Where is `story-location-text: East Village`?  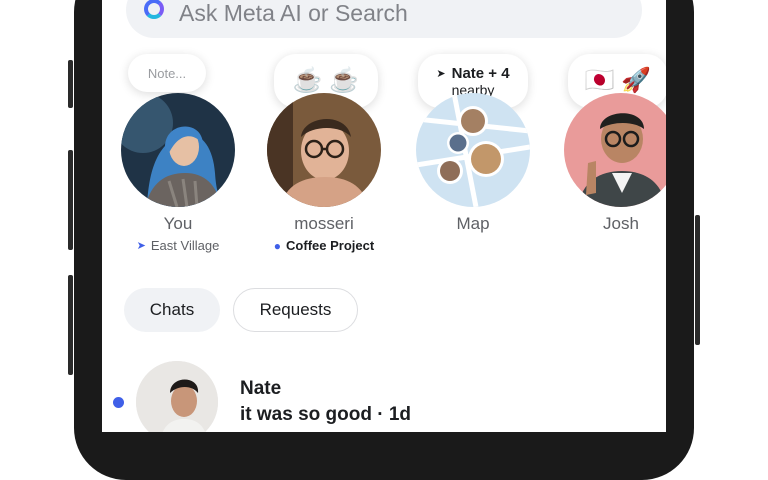 story-location-text: East Village is located at coordinates (185, 245).